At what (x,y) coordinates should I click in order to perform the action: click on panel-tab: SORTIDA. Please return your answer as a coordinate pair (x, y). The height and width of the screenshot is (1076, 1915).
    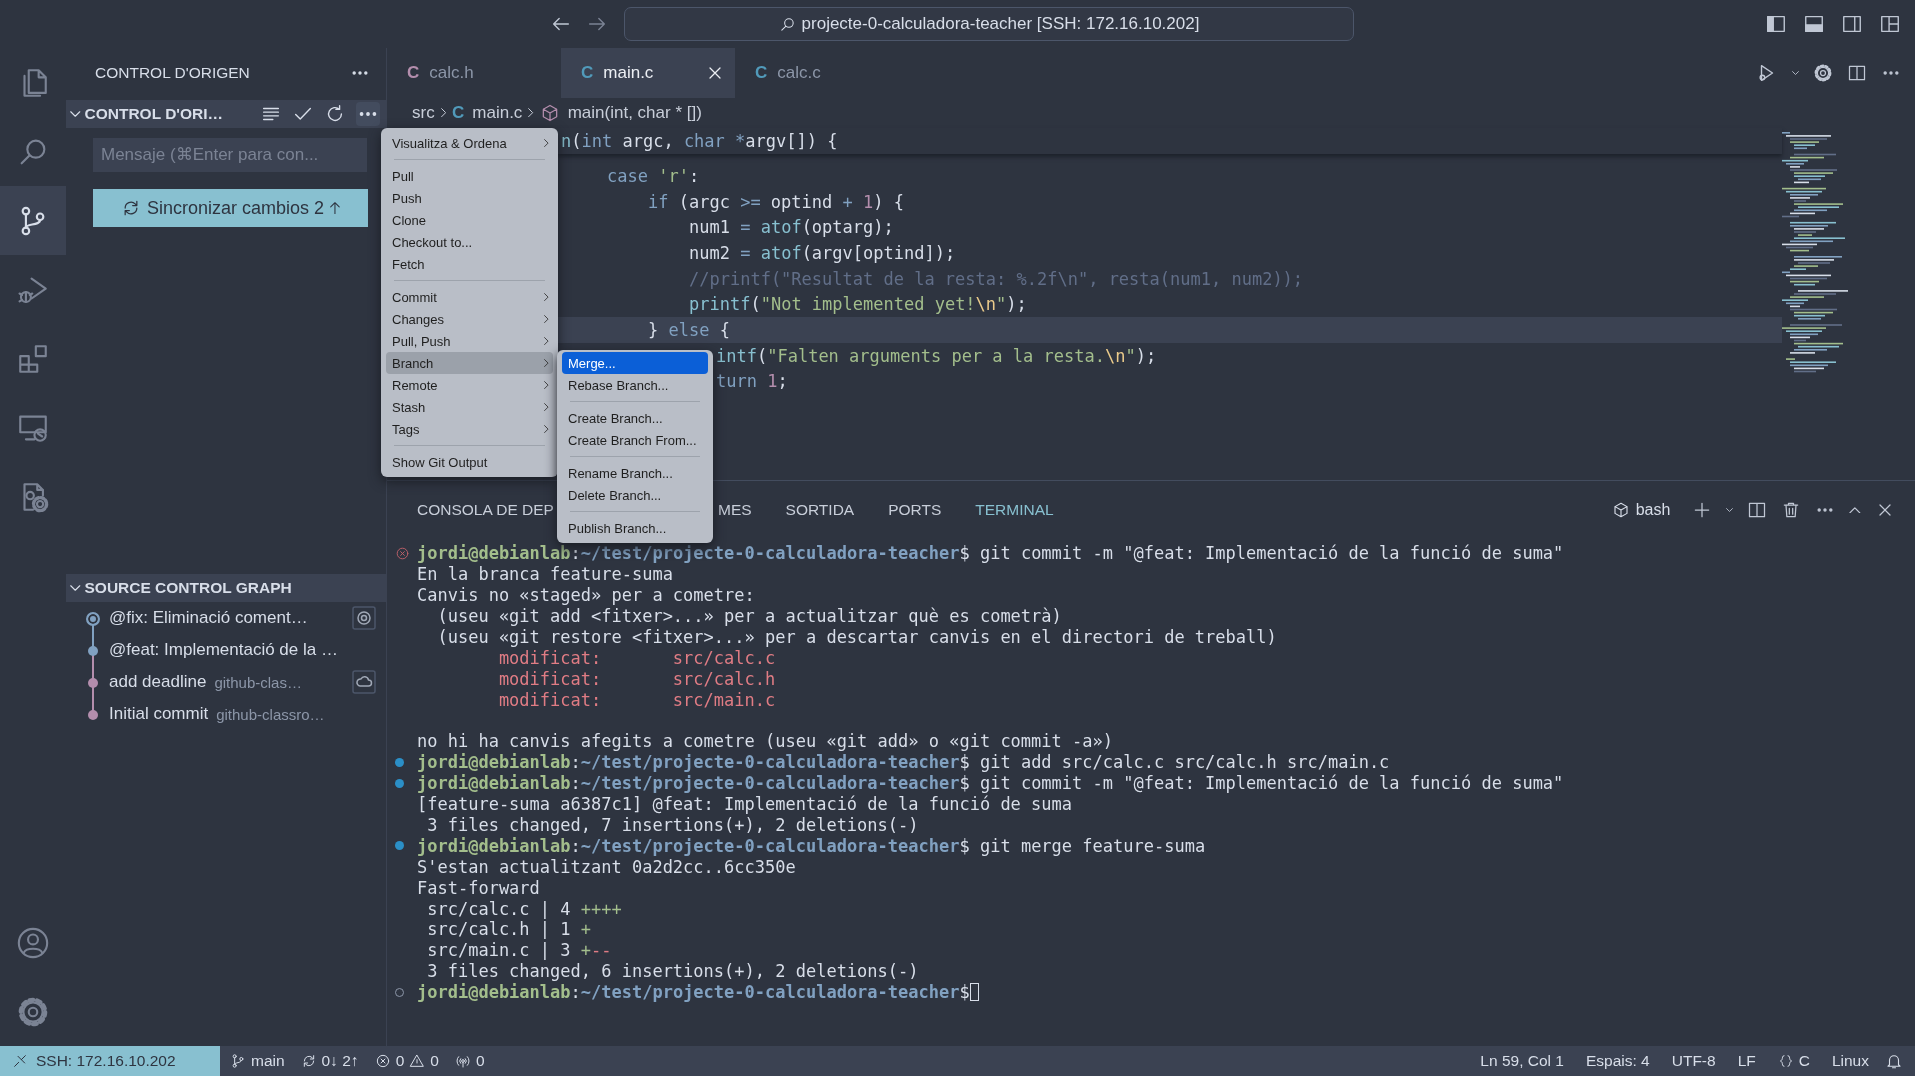
    Looking at the image, I should click on (820, 510).